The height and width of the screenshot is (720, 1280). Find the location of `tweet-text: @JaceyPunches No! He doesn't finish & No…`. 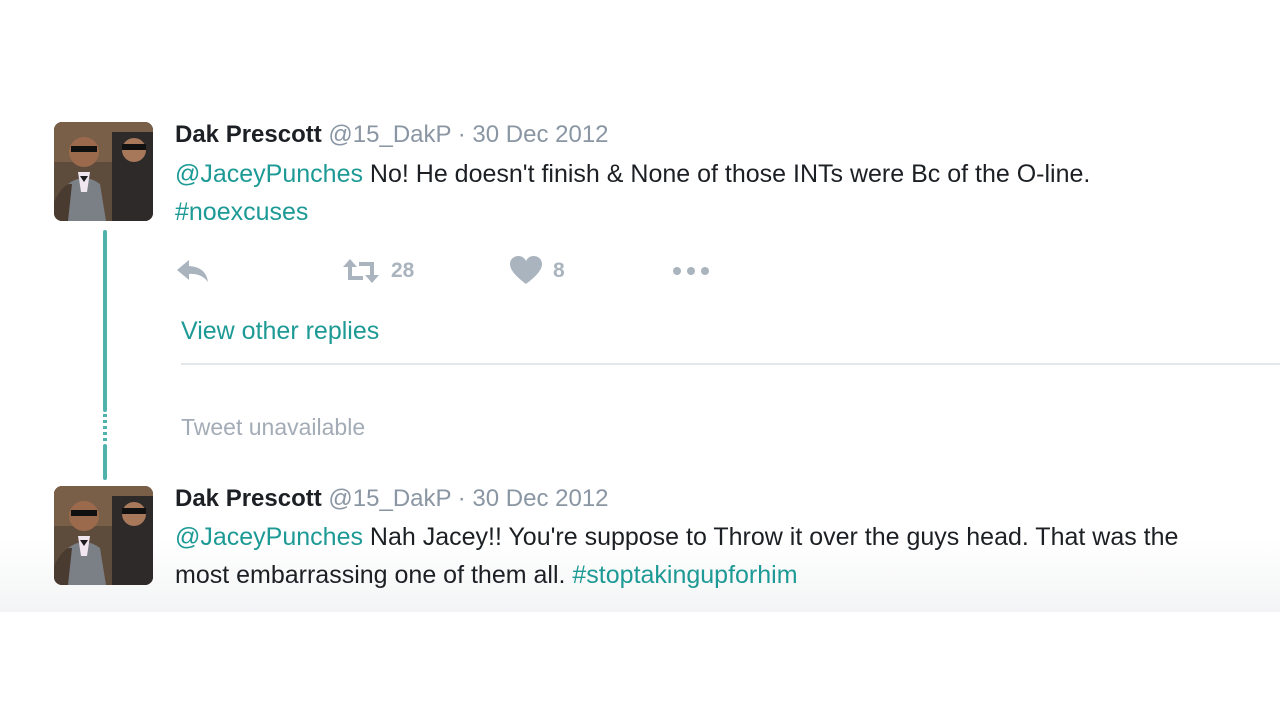

tweet-text: @JaceyPunches No! He doesn't finish & No… is located at coordinates (690, 193).